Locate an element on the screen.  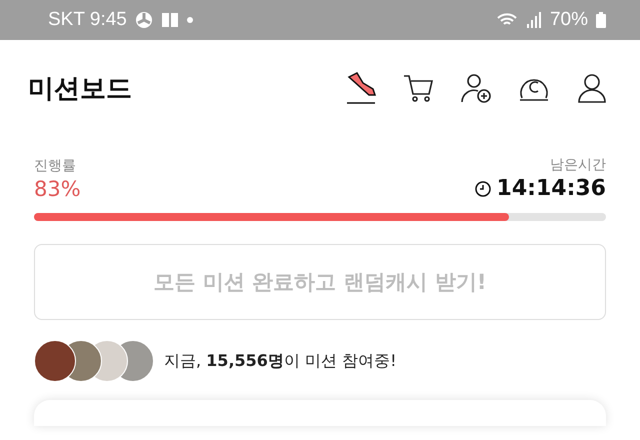
dot-icon is located at coordinates (189, 20).